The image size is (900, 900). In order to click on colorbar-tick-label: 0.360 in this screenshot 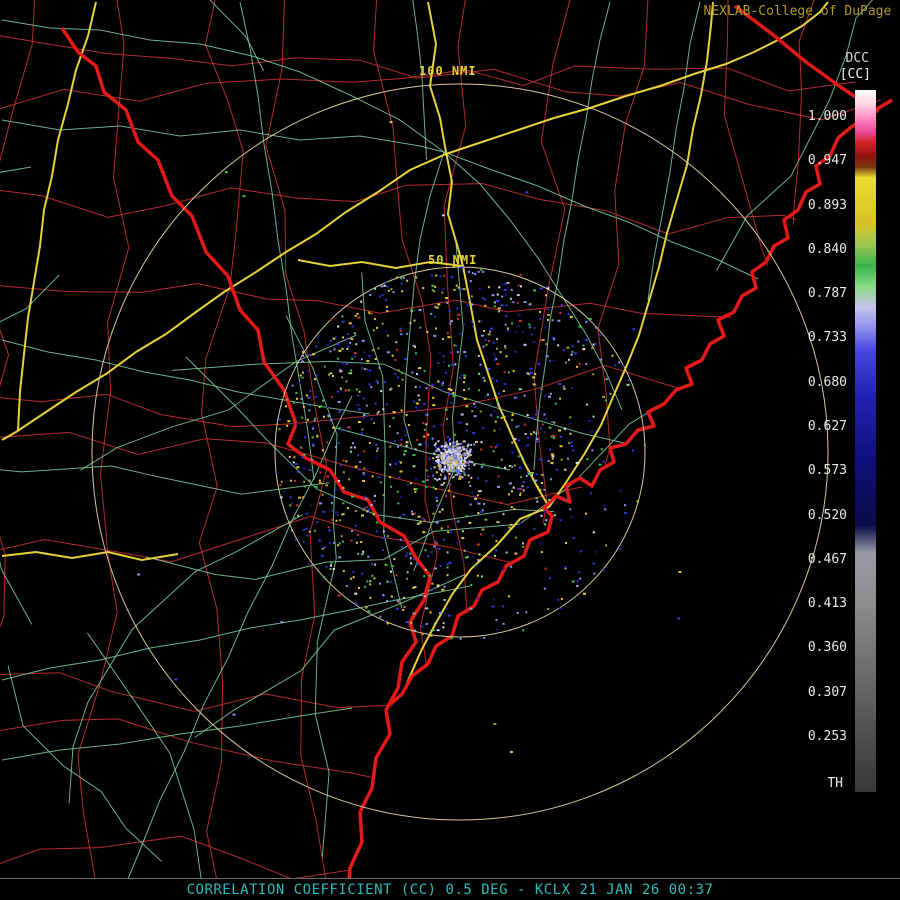, I will do `click(827, 648)`.